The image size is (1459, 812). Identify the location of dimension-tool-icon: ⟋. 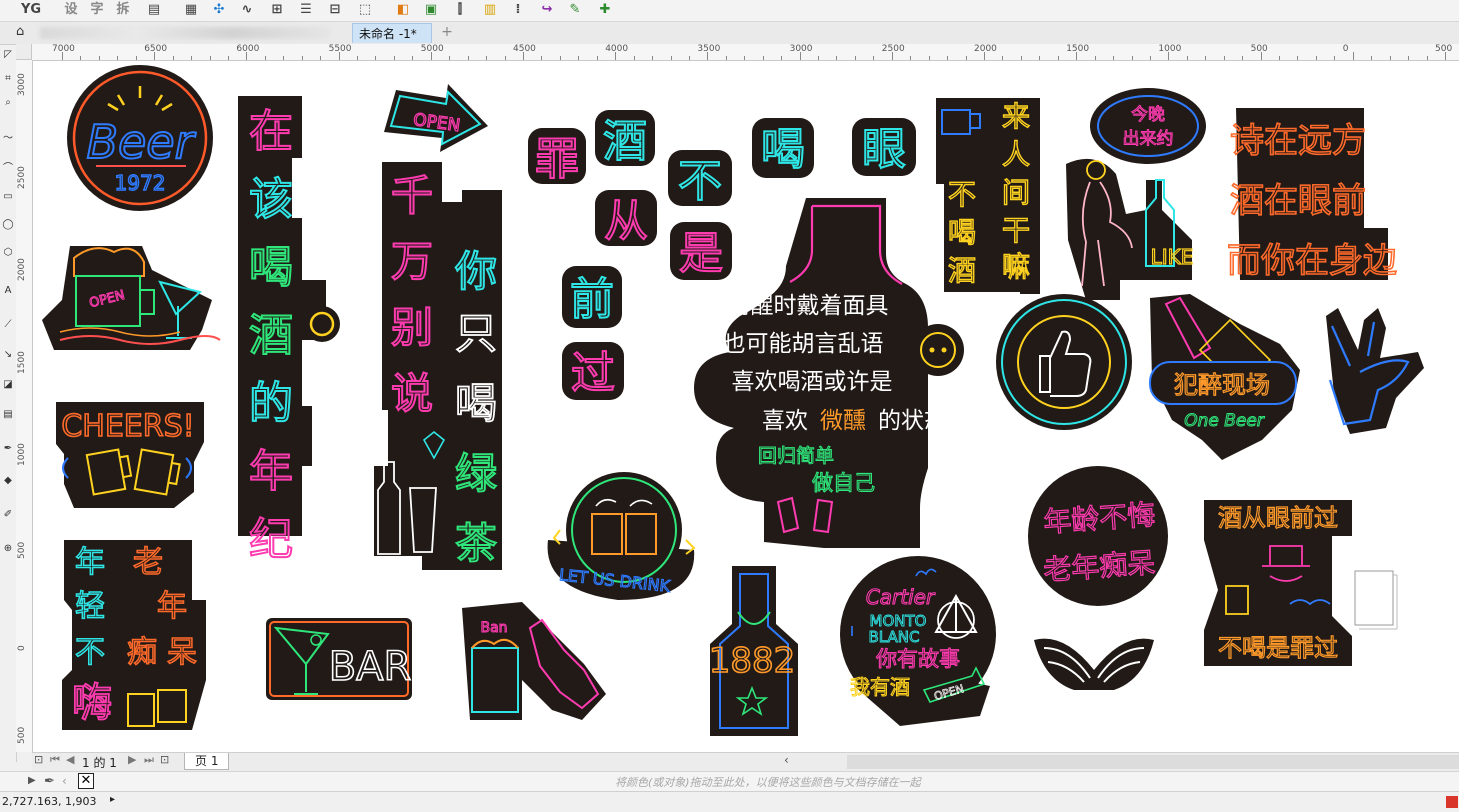
(8, 325).